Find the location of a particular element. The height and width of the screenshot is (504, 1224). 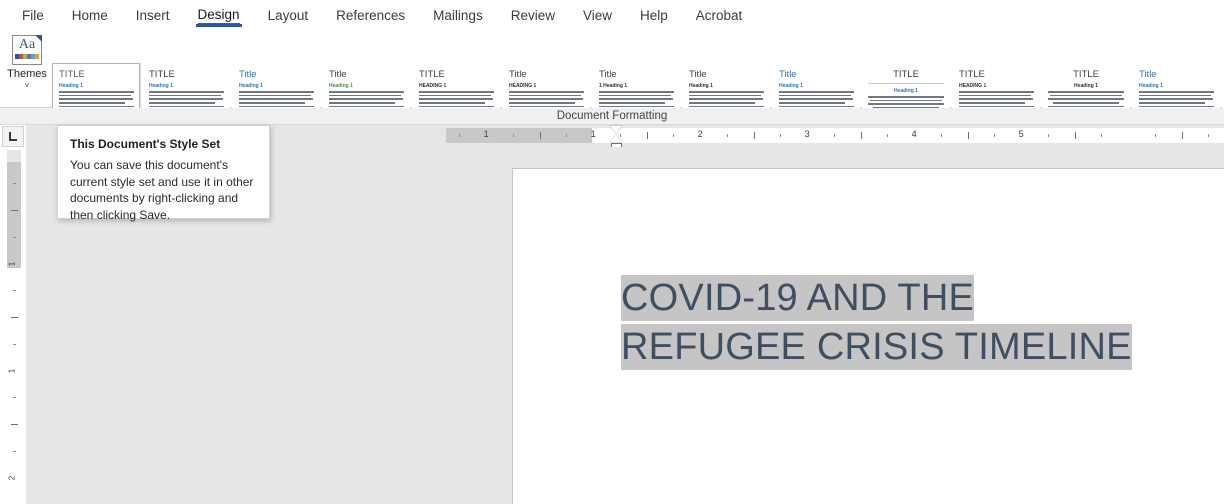

ribbon-tab-label: View is located at coordinates (597, 15).